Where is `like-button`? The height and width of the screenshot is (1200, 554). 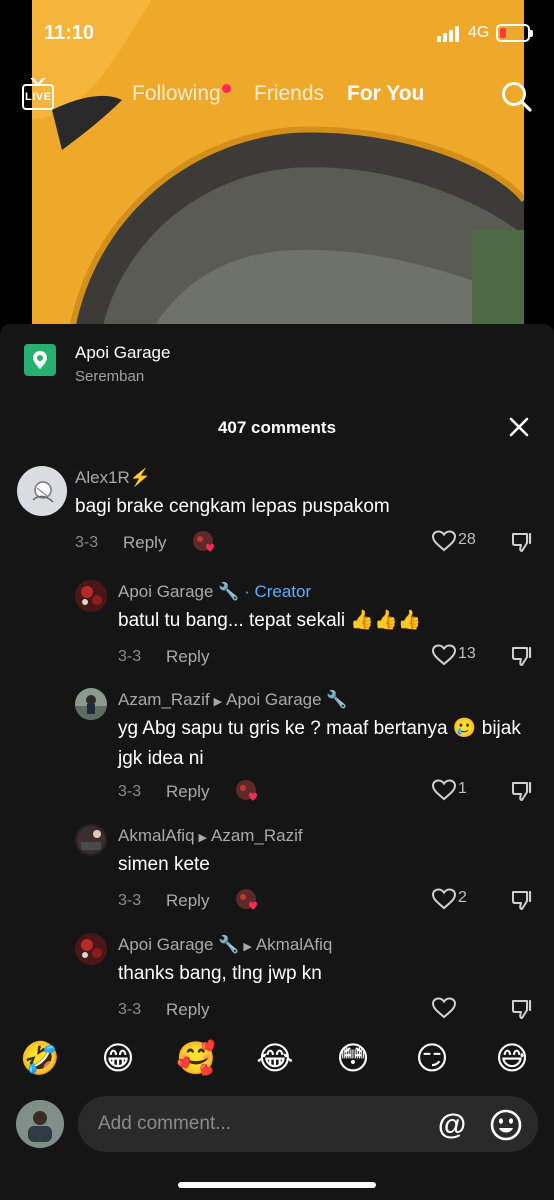 like-button is located at coordinates (461, 1009).